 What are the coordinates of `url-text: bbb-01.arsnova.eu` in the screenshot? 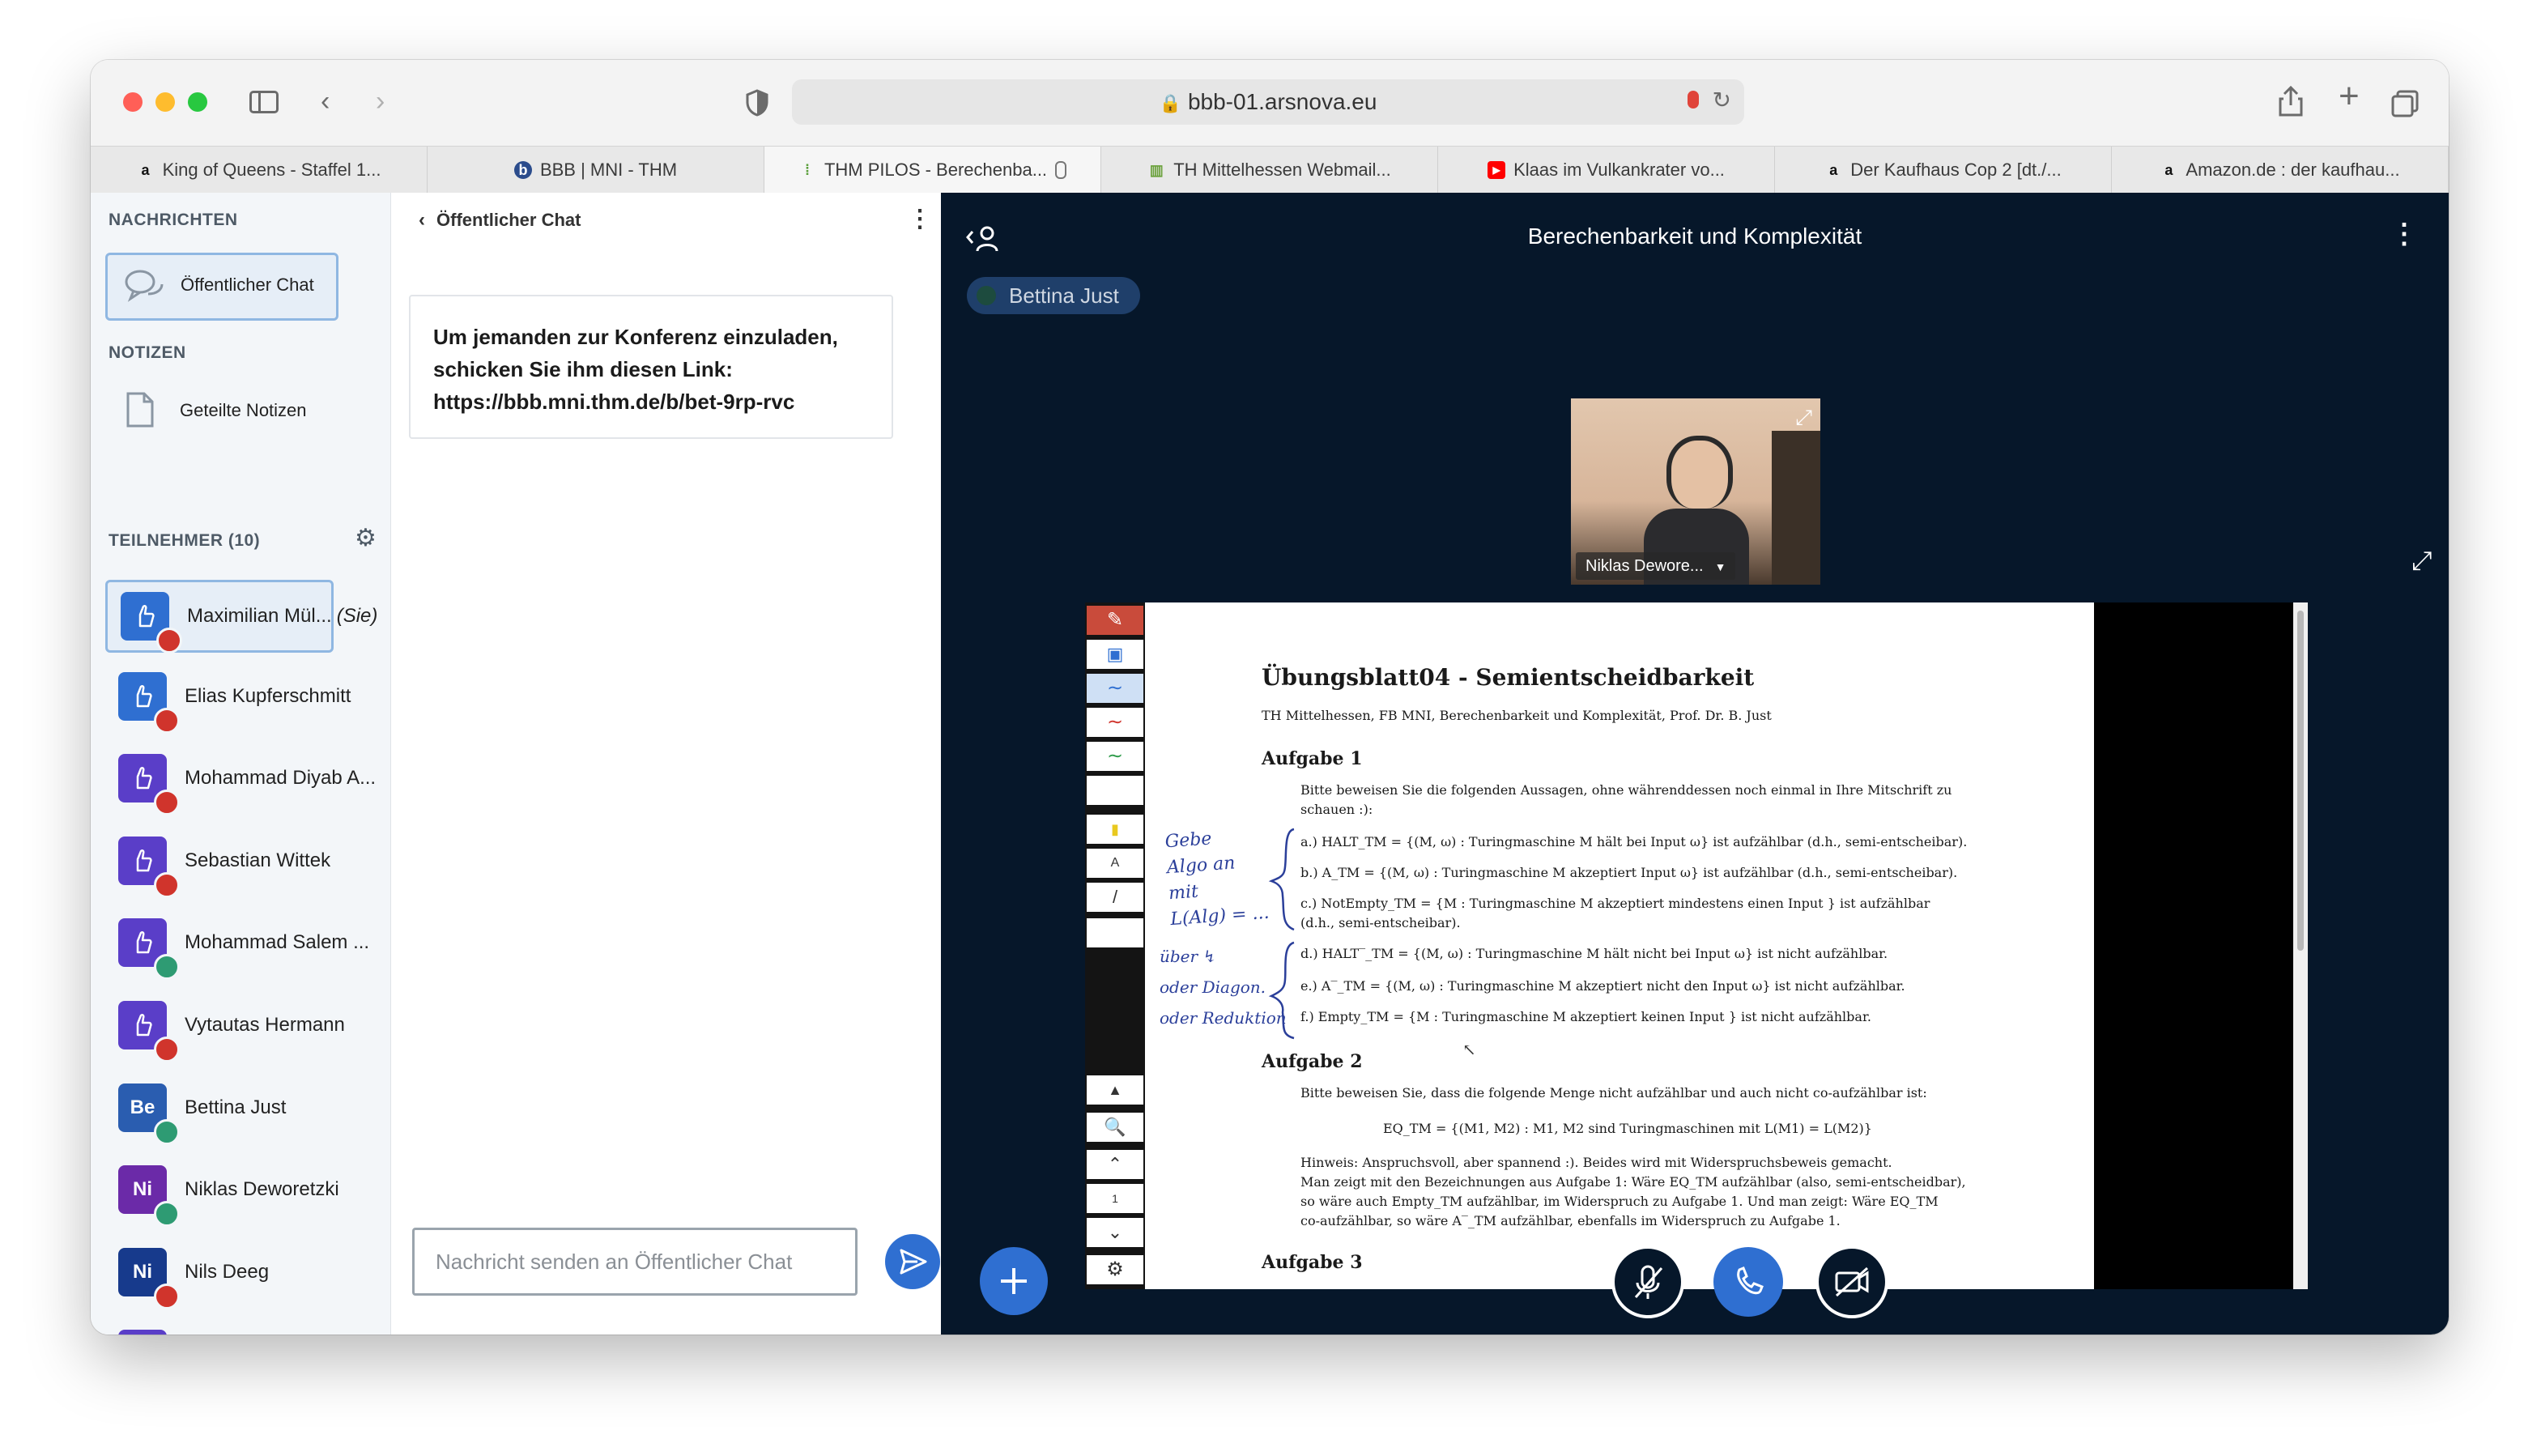 It's located at (1282, 101).